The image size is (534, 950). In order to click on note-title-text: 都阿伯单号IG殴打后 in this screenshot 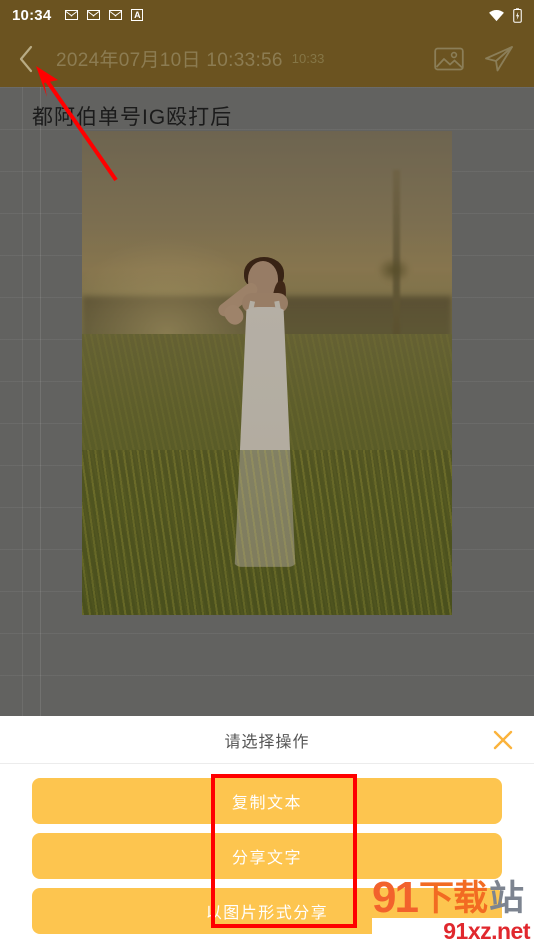, I will do `click(132, 116)`.